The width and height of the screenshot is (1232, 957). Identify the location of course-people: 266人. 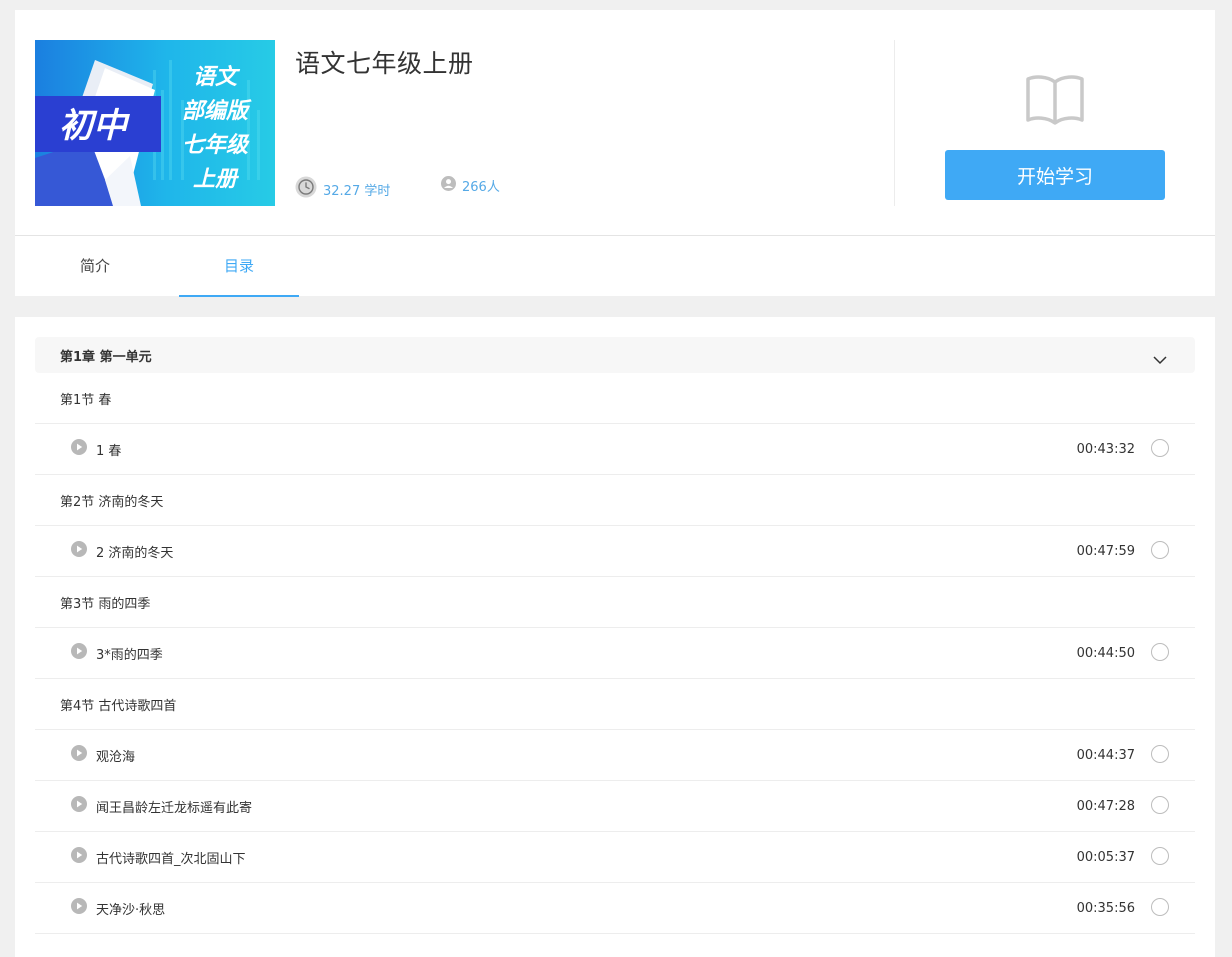
(470, 185).